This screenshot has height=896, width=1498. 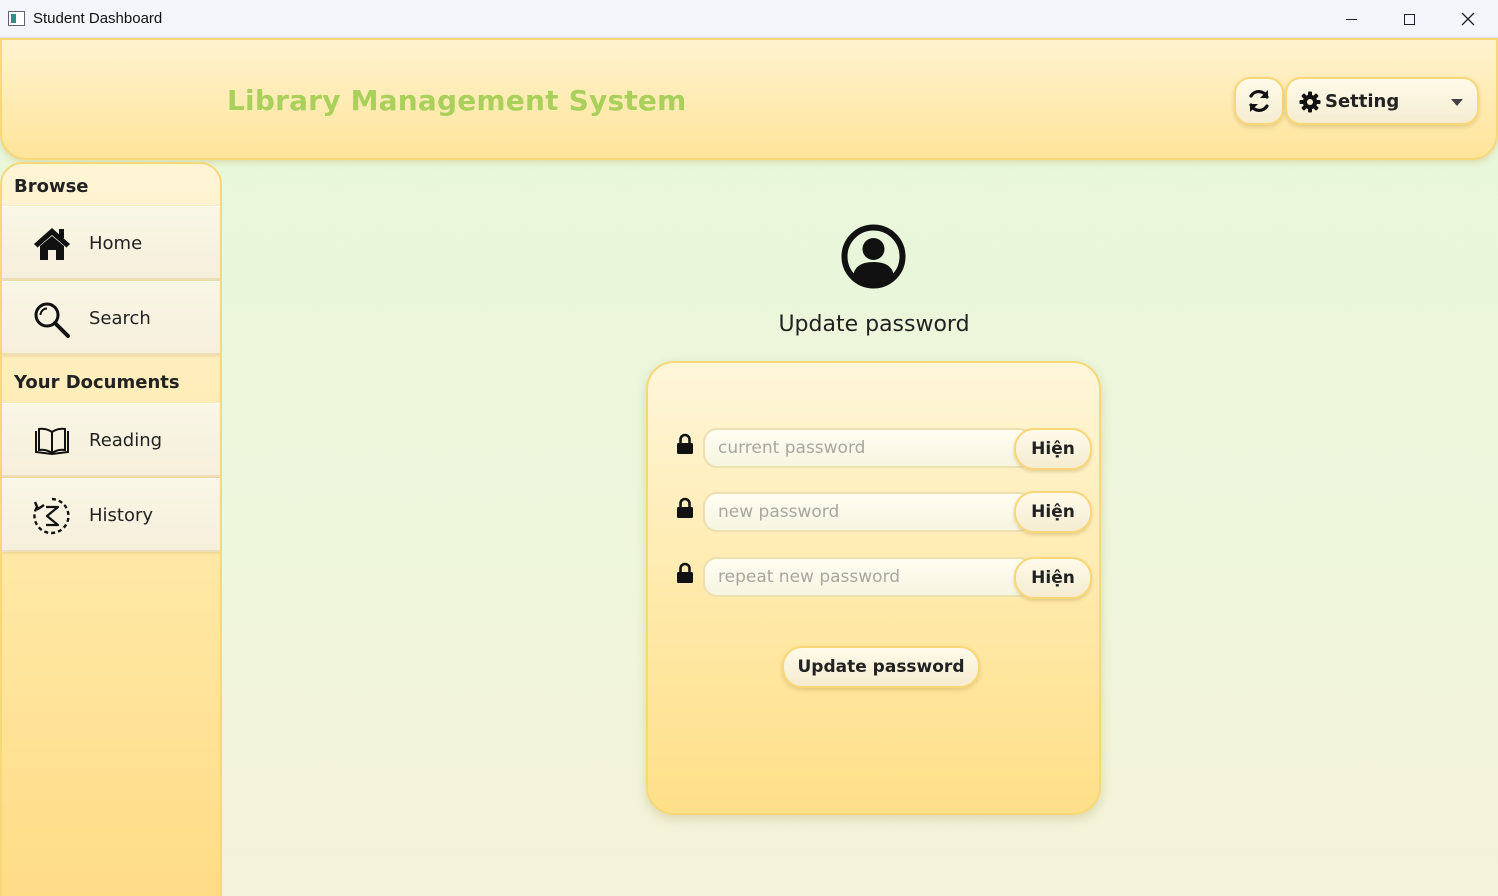 I want to click on app-name: Library Management System, so click(x=457, y=100).